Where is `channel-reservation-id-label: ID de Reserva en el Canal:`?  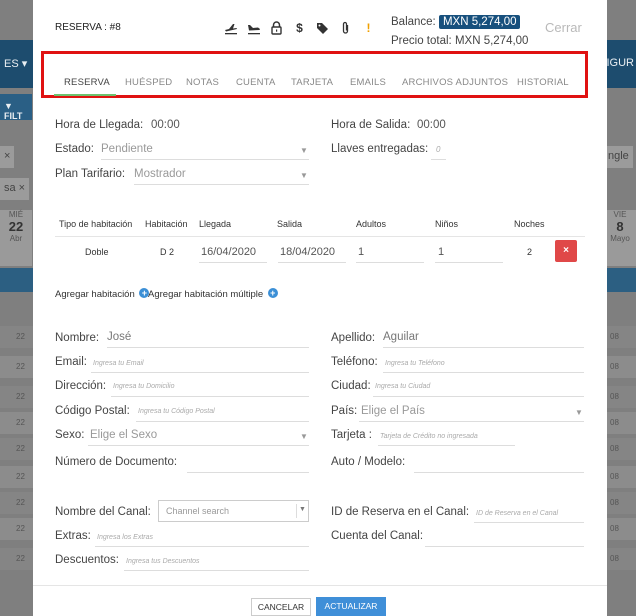 channel-reservation-id-label: ID de Reserva en el Canal: is located at coordinates (400, 512).